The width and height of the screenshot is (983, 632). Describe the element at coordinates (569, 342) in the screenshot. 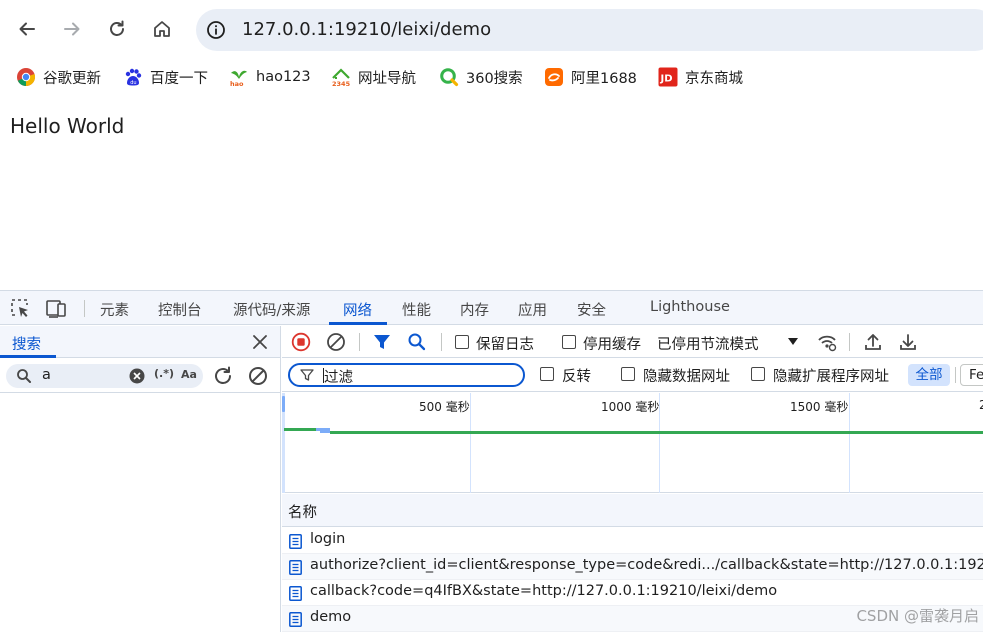

I see `disable-cache-checkbox` at that location.